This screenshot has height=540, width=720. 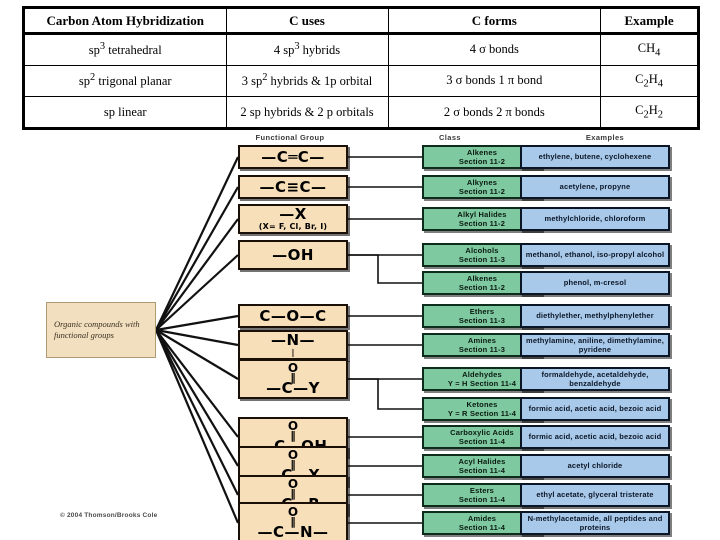 I want to click on functional-group-node: —C≡C—, so click(x=293, y=187).